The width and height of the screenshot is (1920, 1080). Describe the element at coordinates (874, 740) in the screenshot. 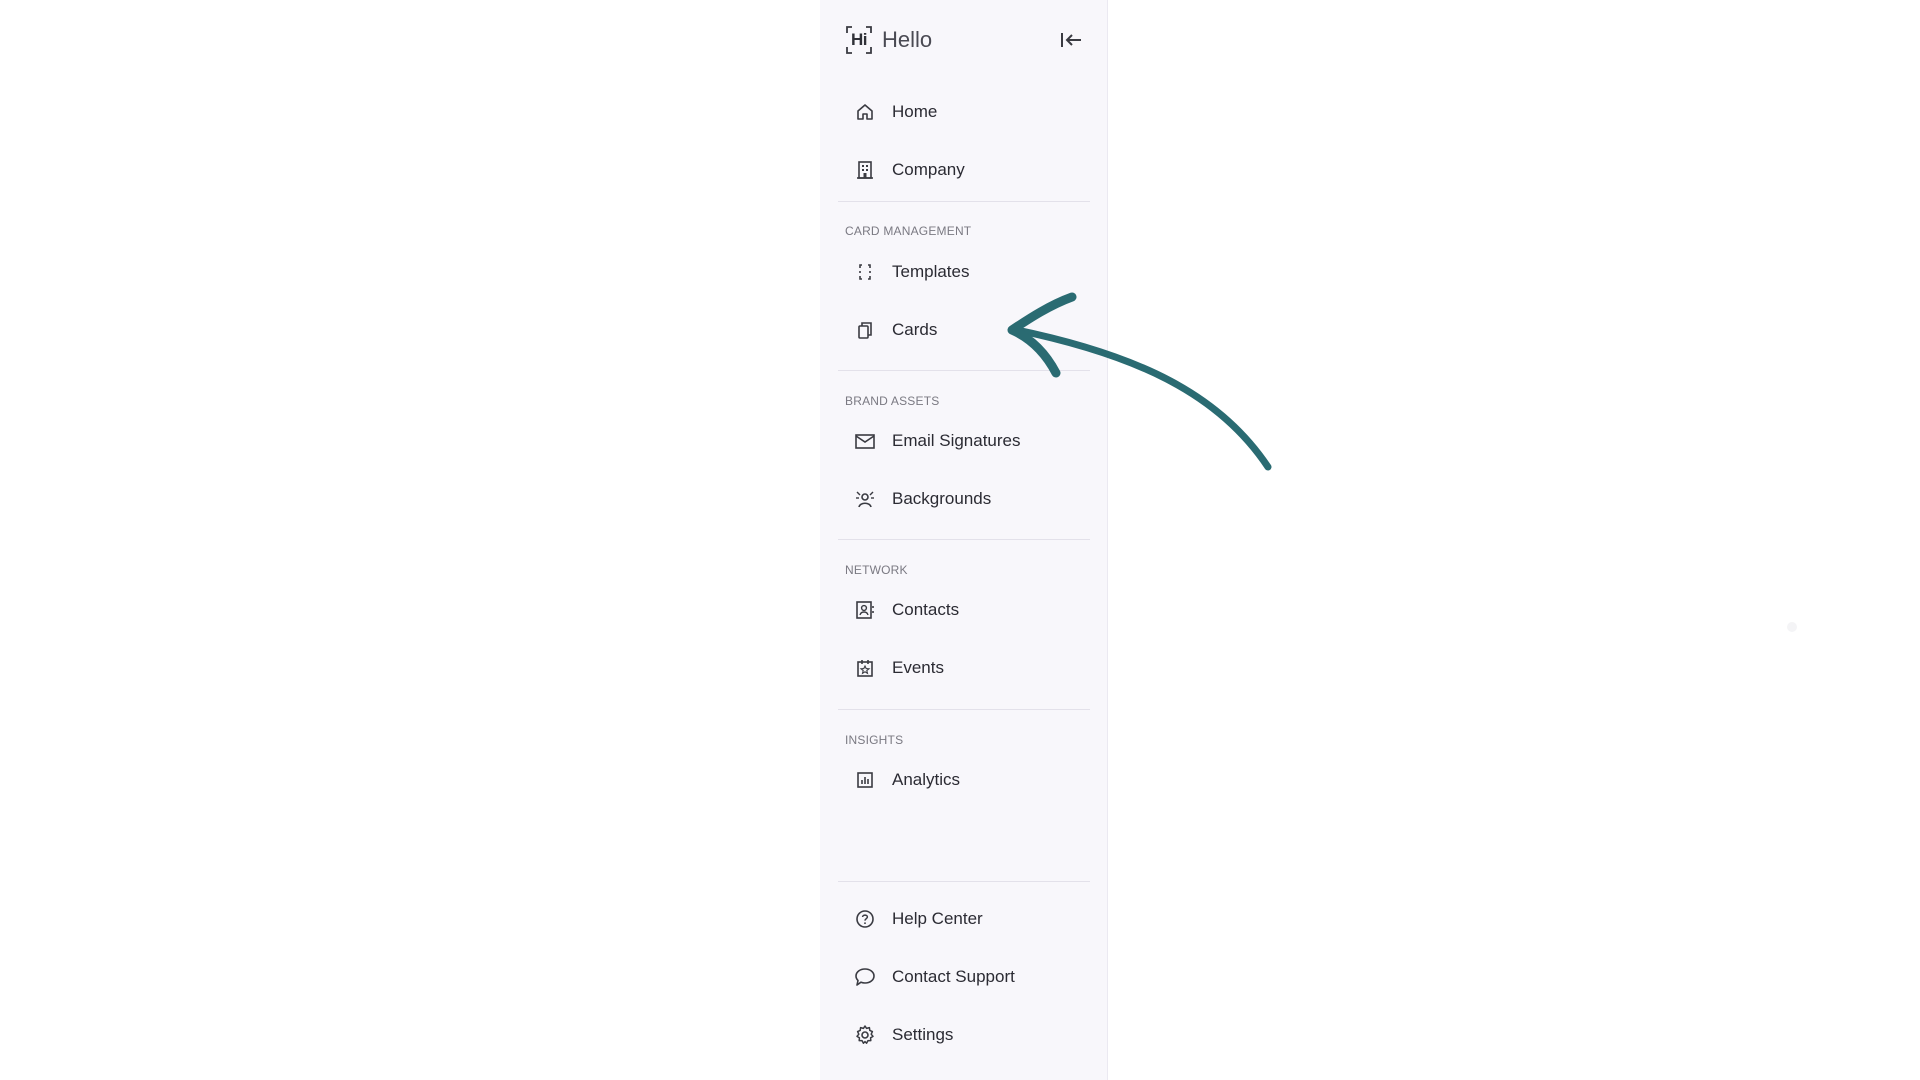

I see `section-title-insights: INSIGHTS` at that location.